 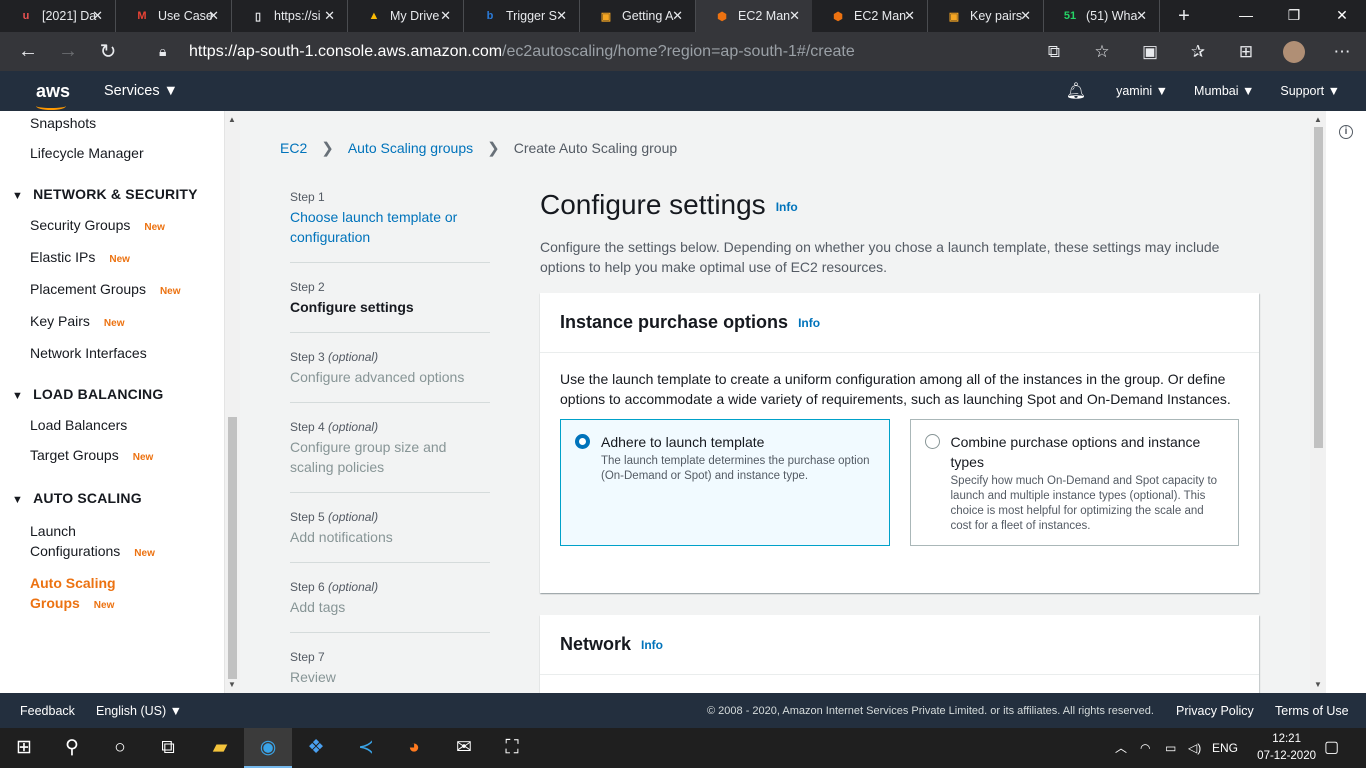 I want to click on sidebar-item-network-interfaces: Network Interfaces, so click(x=88, y=353).